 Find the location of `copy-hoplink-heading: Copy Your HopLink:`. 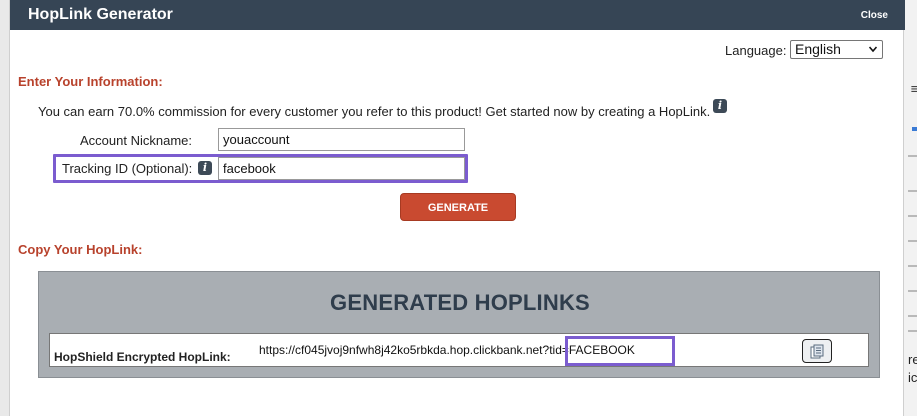

copy-hoplink-heading: Copy Your HopLink: is located at coordinates (80, 249).